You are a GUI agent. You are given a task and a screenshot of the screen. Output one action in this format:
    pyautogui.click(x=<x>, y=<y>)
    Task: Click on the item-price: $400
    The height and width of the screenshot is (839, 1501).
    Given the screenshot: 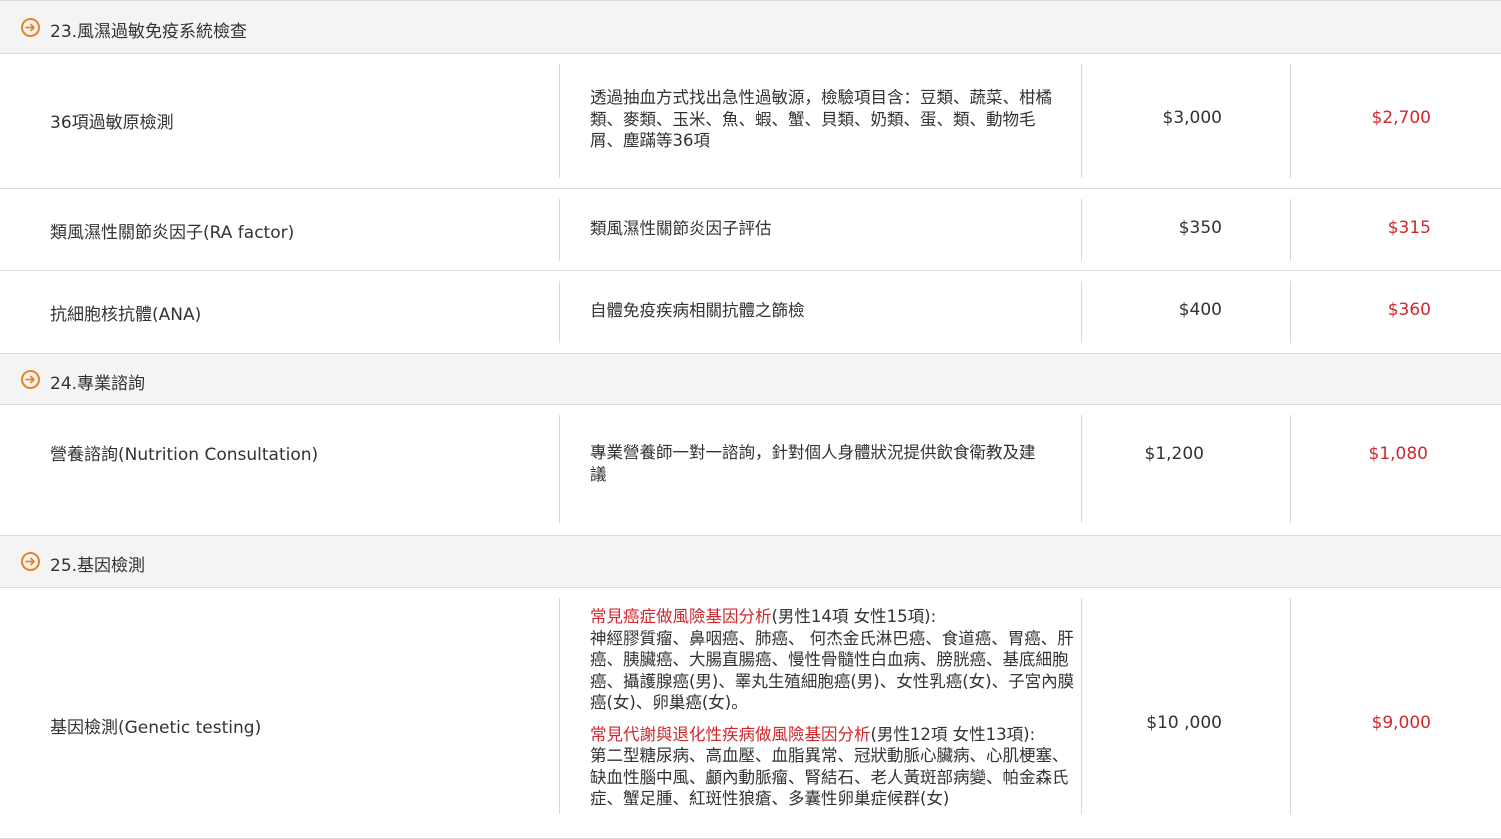 What is the action you would take?
    pyautogui.click(x=1200, y=310)
    